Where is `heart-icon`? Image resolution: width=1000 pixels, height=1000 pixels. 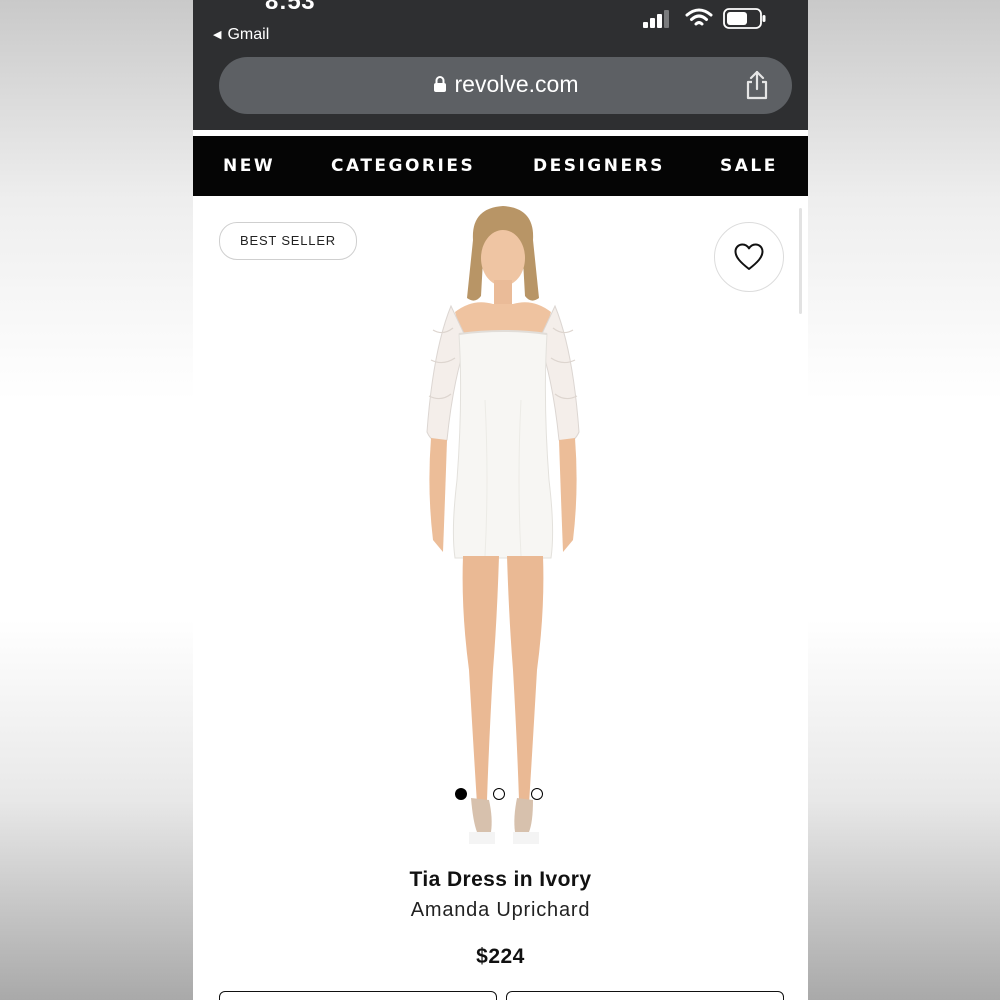
heart-icon is located at coordinates (749, 256).